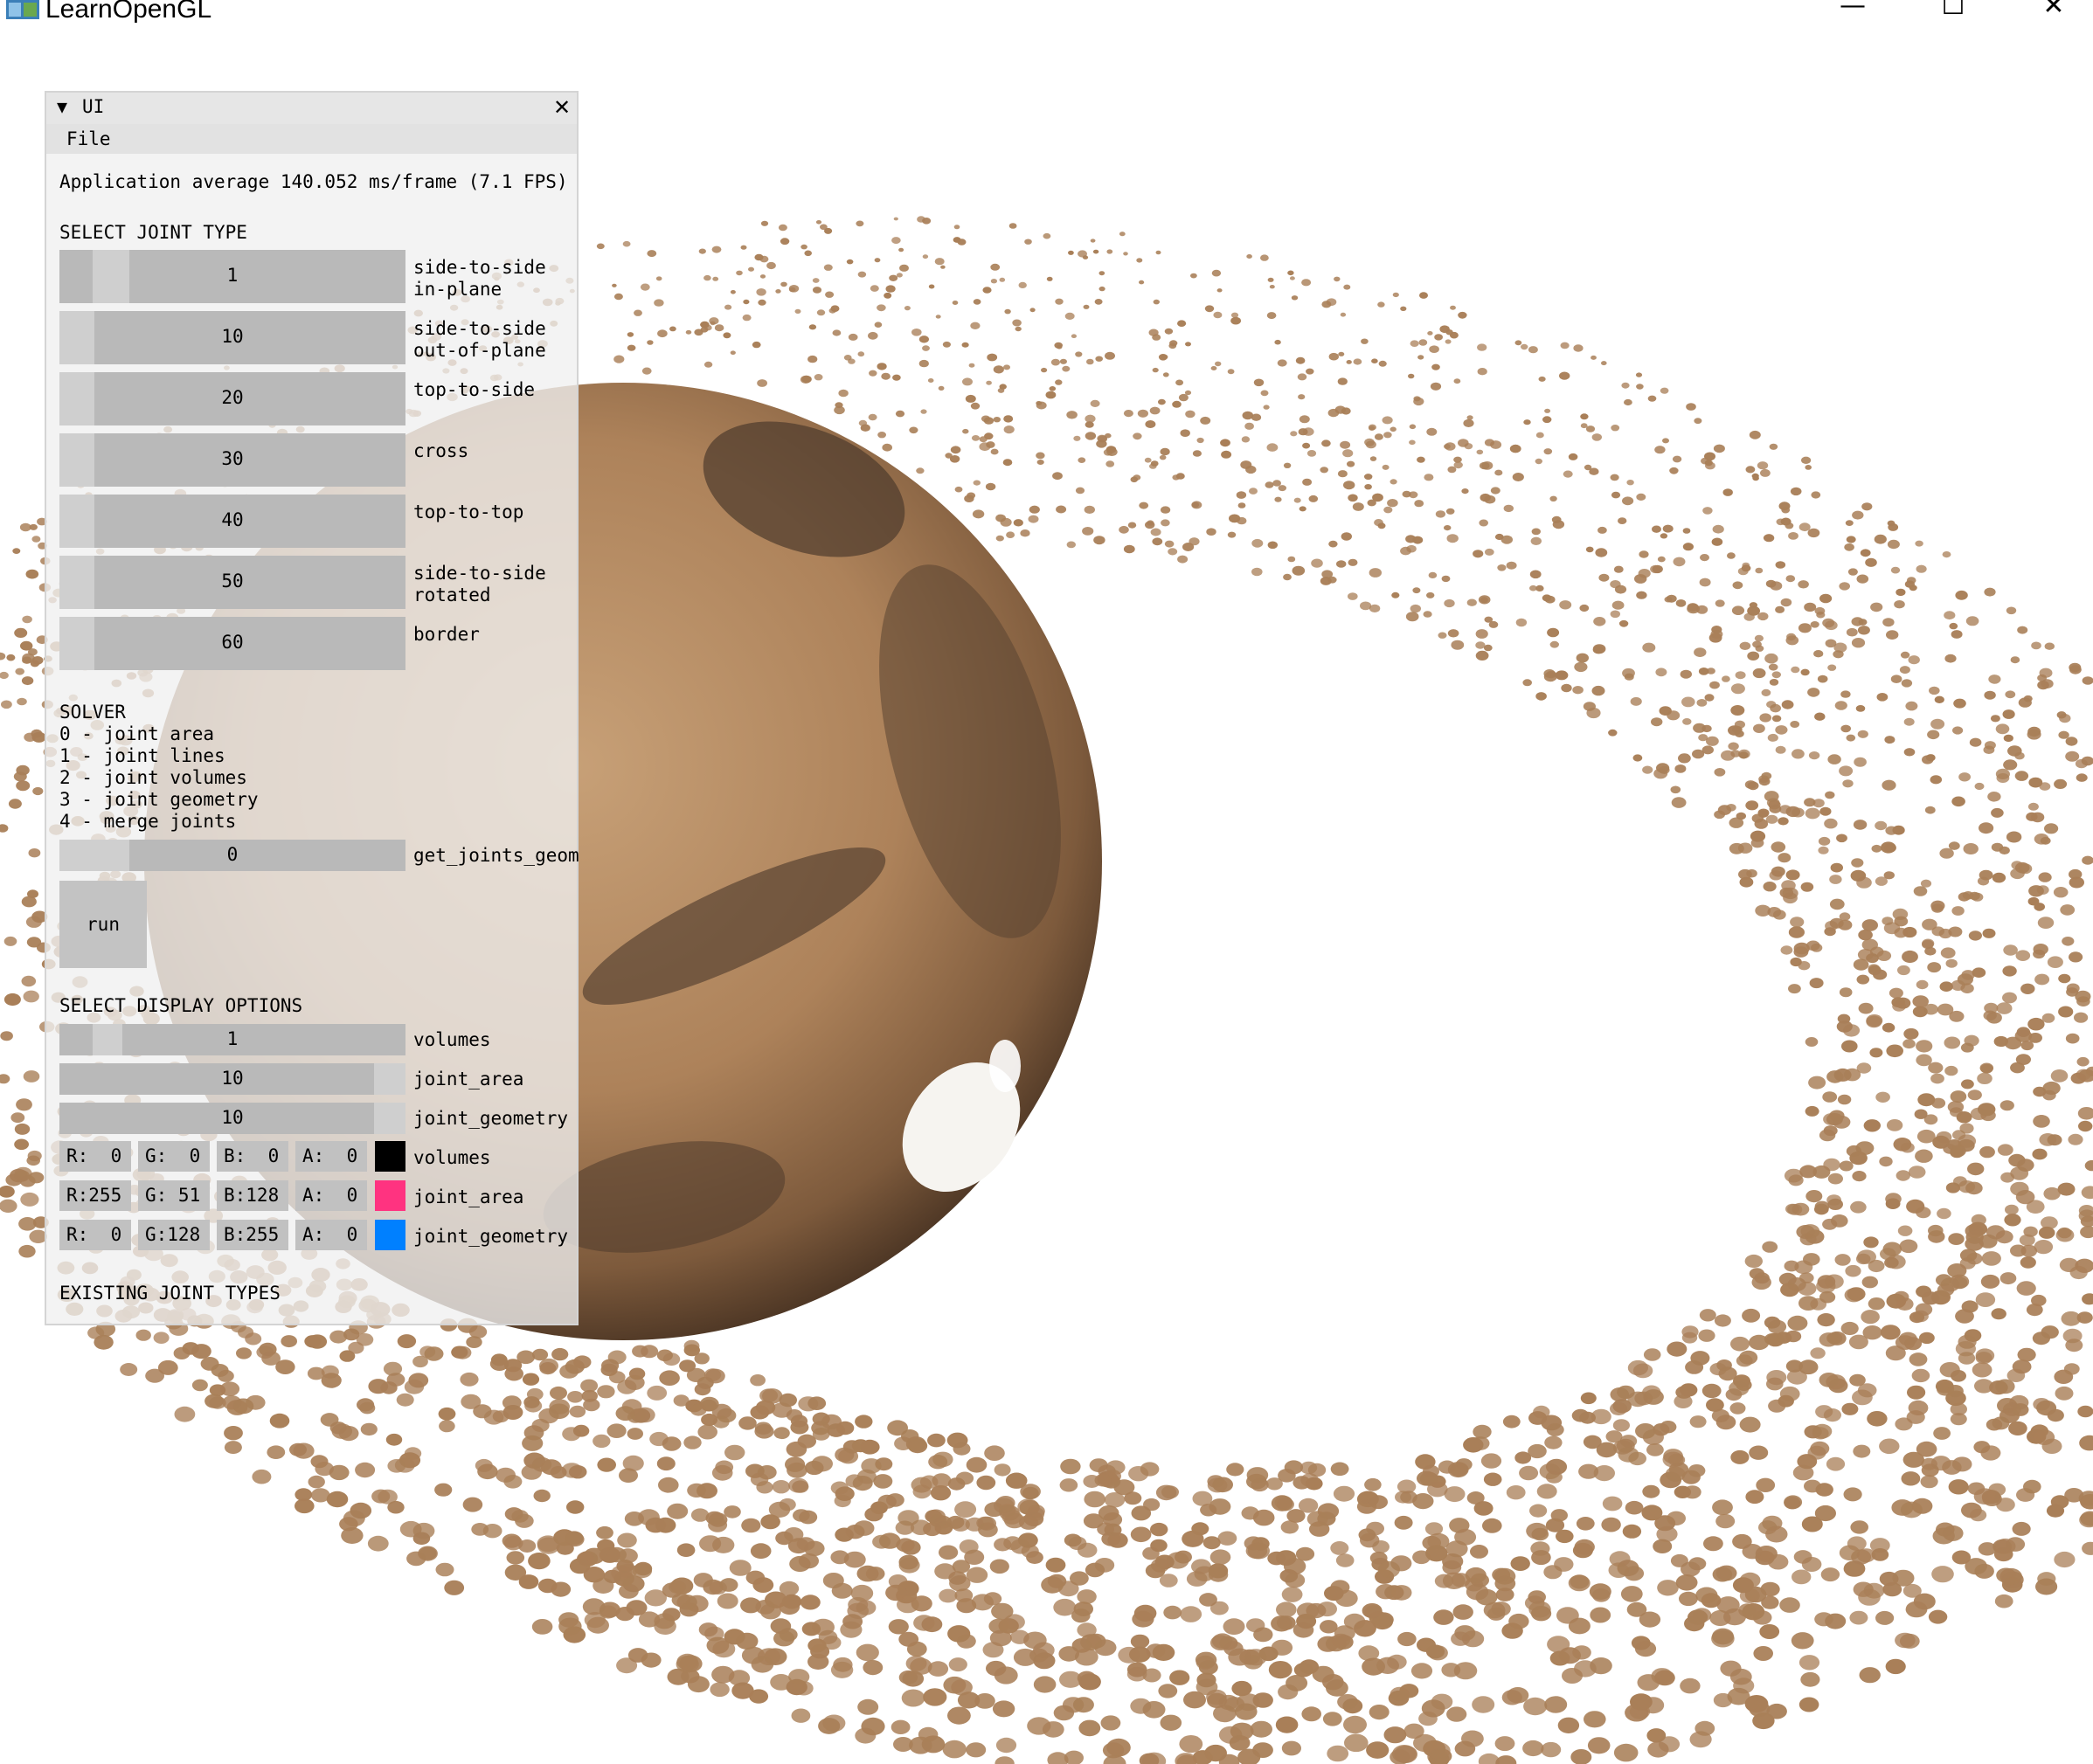 The width and height of the screenshot is (2093, 1764). Describe the element at coordinates (2053, 11) in the screenshot. I see `close-window-button: ✕` at that location.